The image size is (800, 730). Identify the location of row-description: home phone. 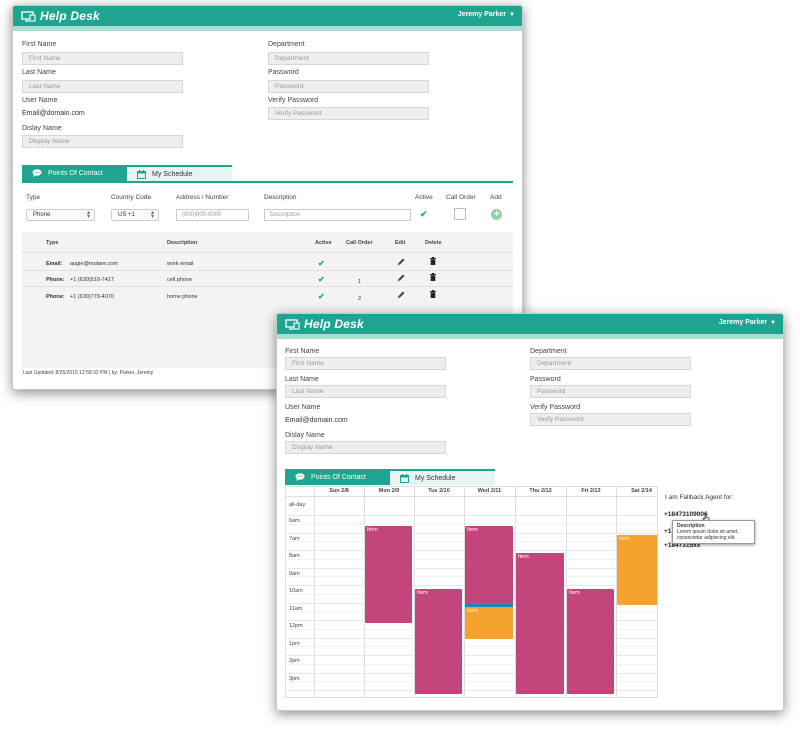
(182, 297).